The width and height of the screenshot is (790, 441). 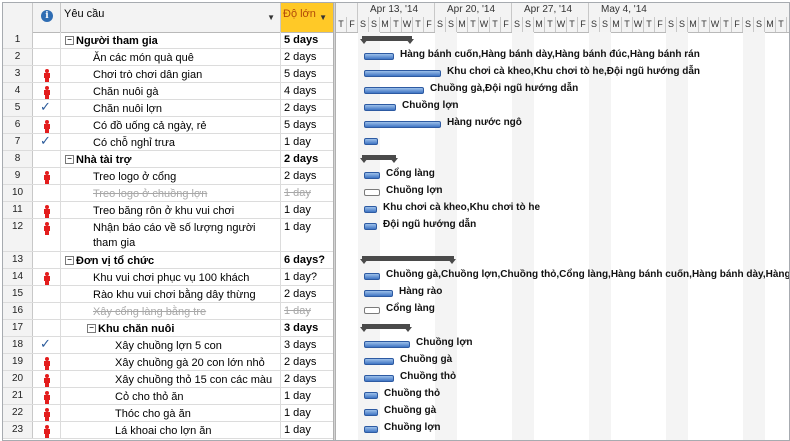 What do you see at coordinates (171, 345) in the screenshot?
I see `task-name-cell: Xây chuồng lợn 5 con` at bounding box center [171, 345].